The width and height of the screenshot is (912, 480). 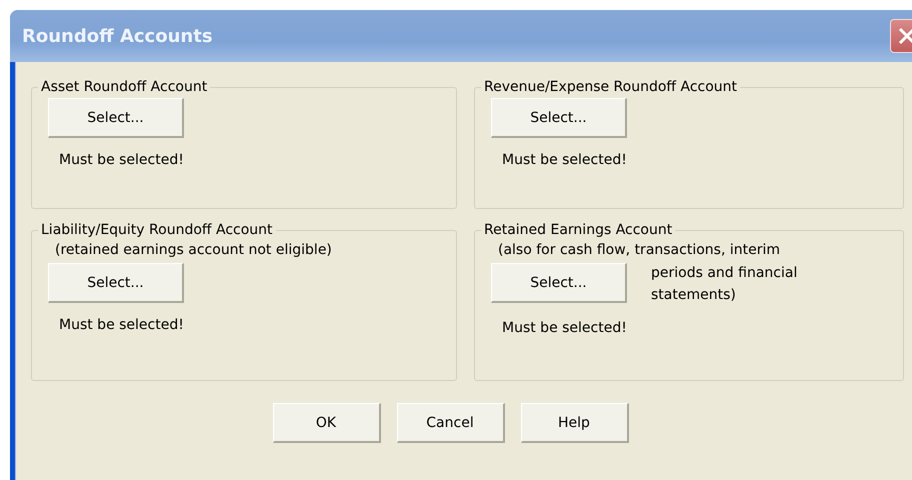 I want to click on window-title: Roundoff Accounts, so click(x=117, y=36).